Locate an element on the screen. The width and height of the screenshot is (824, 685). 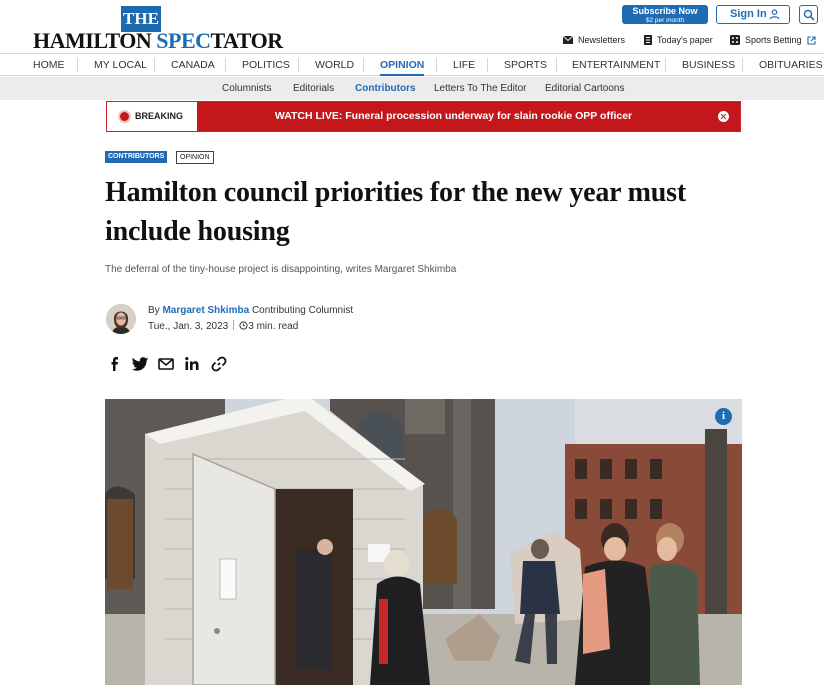
share-email-button is located at coordinates (166, 364).